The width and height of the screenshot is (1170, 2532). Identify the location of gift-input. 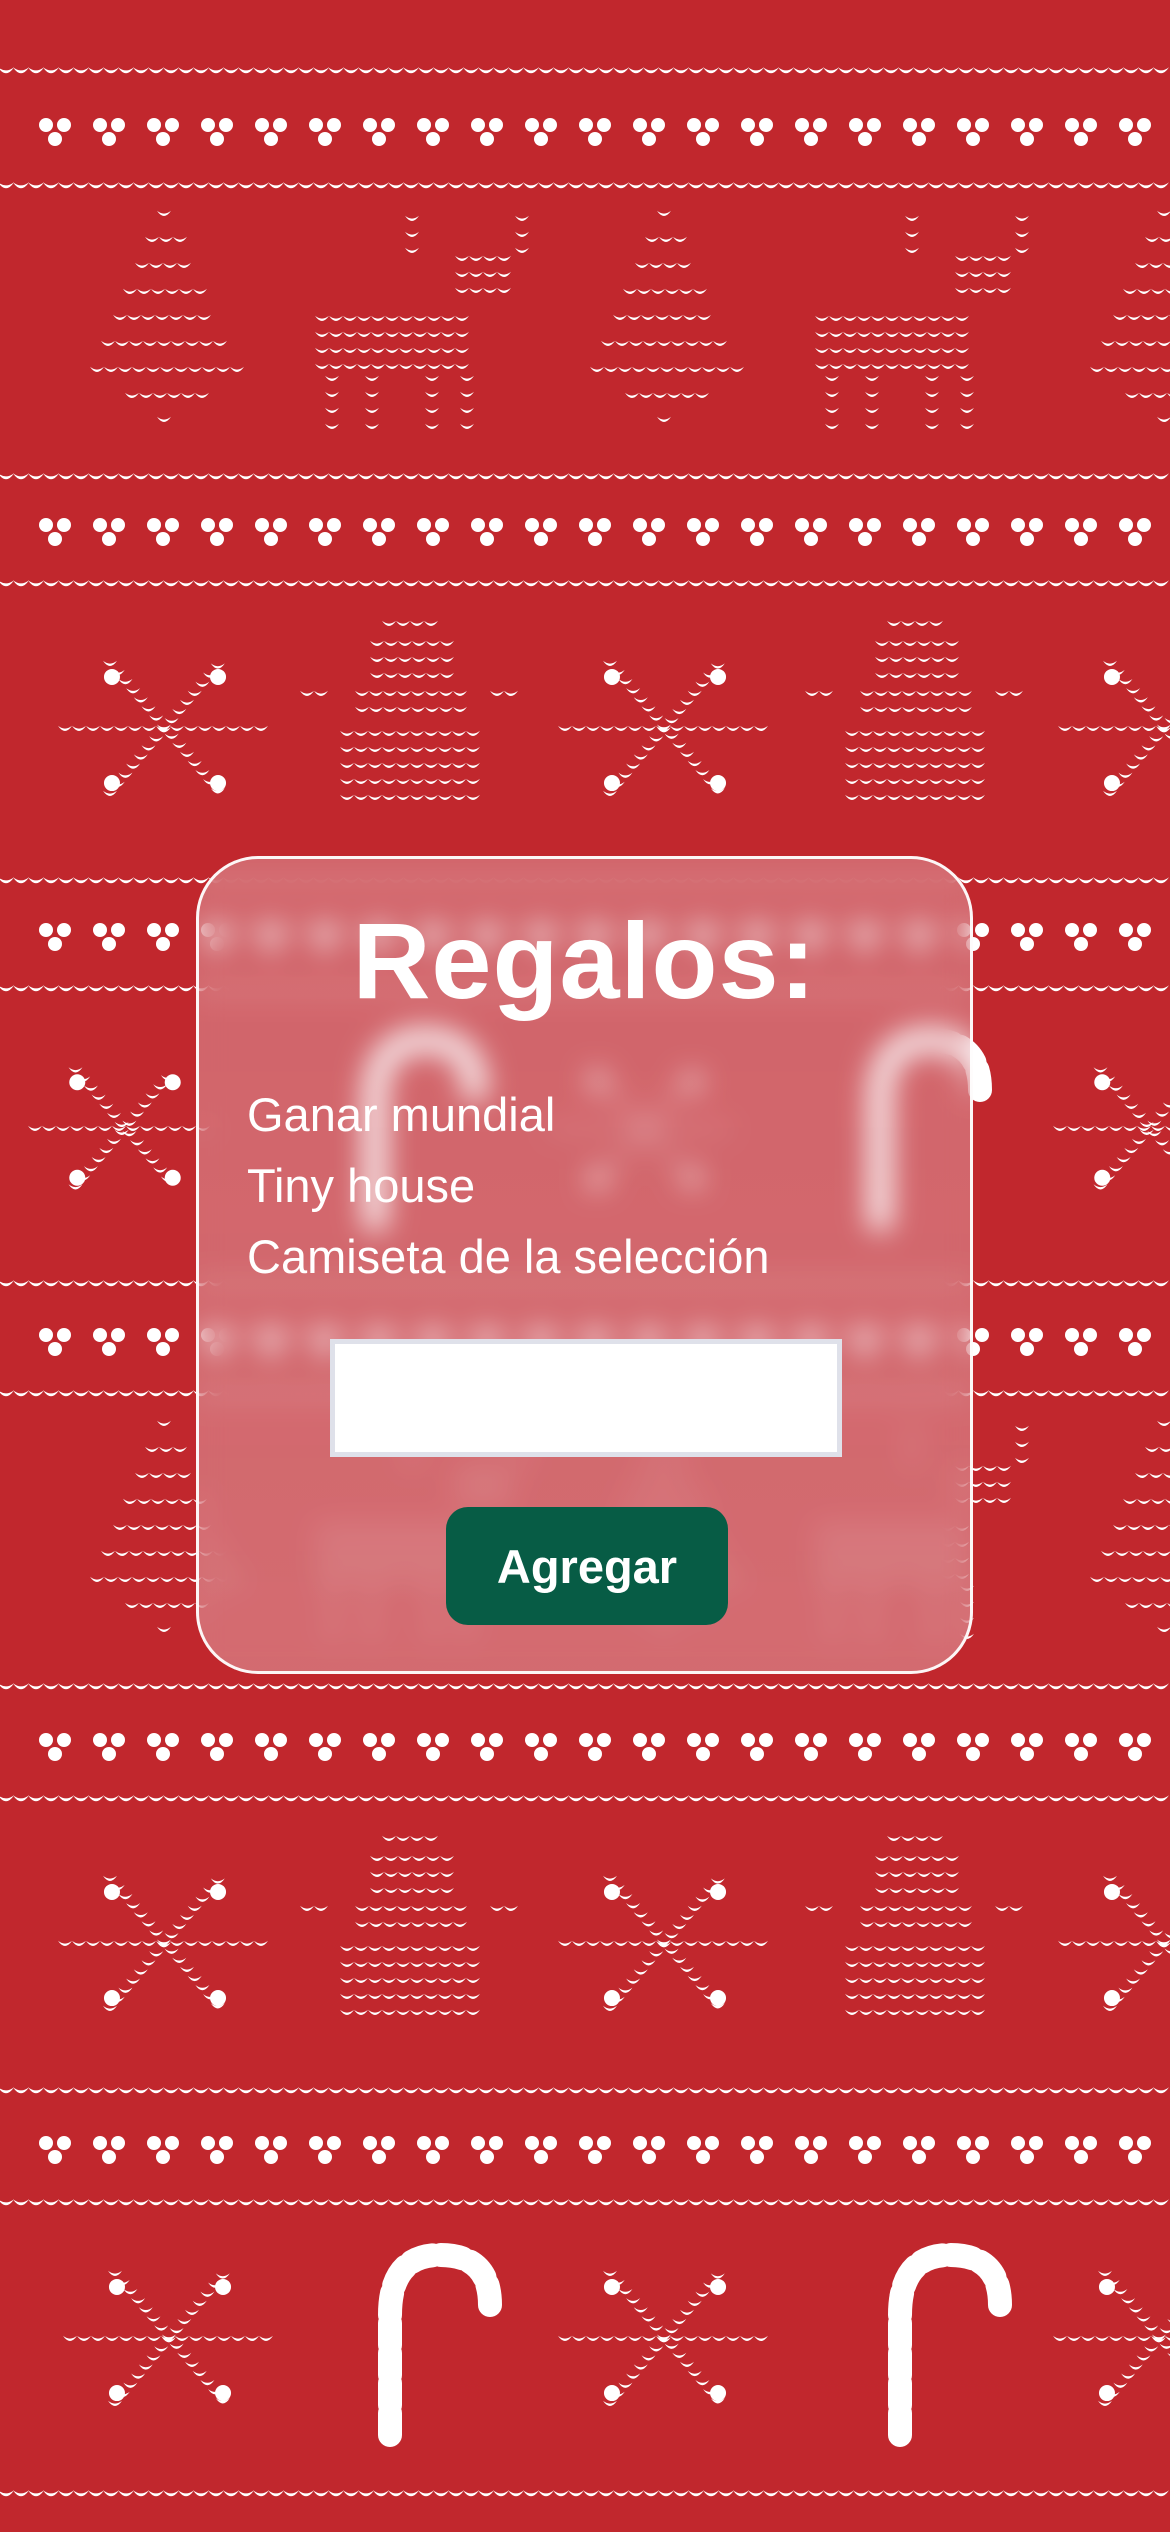
(586, 1398).